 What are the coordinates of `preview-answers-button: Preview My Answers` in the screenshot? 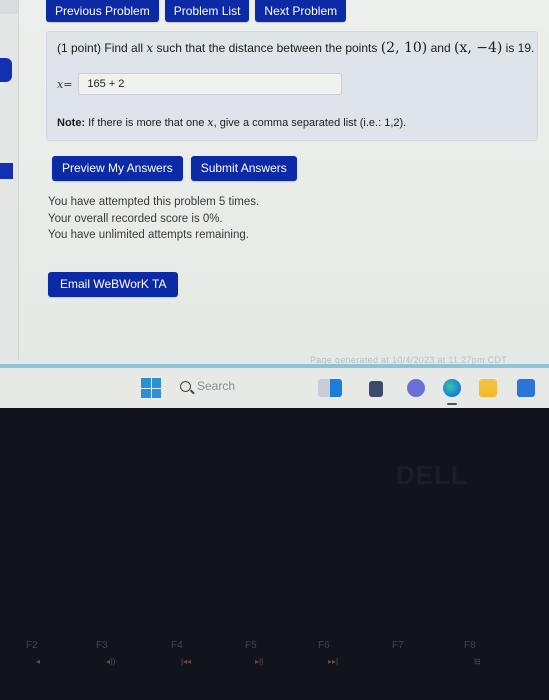 It's located at (117, 168).